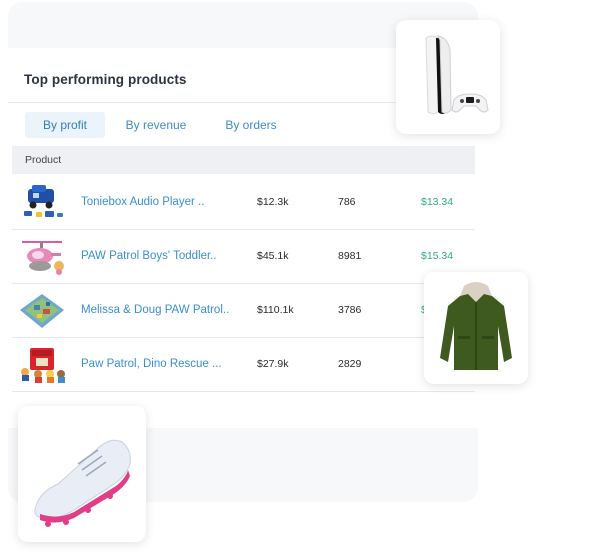 The height and width of the screenshot is (554, 600). I want to click on jacket-product-card, so click(476, 328).